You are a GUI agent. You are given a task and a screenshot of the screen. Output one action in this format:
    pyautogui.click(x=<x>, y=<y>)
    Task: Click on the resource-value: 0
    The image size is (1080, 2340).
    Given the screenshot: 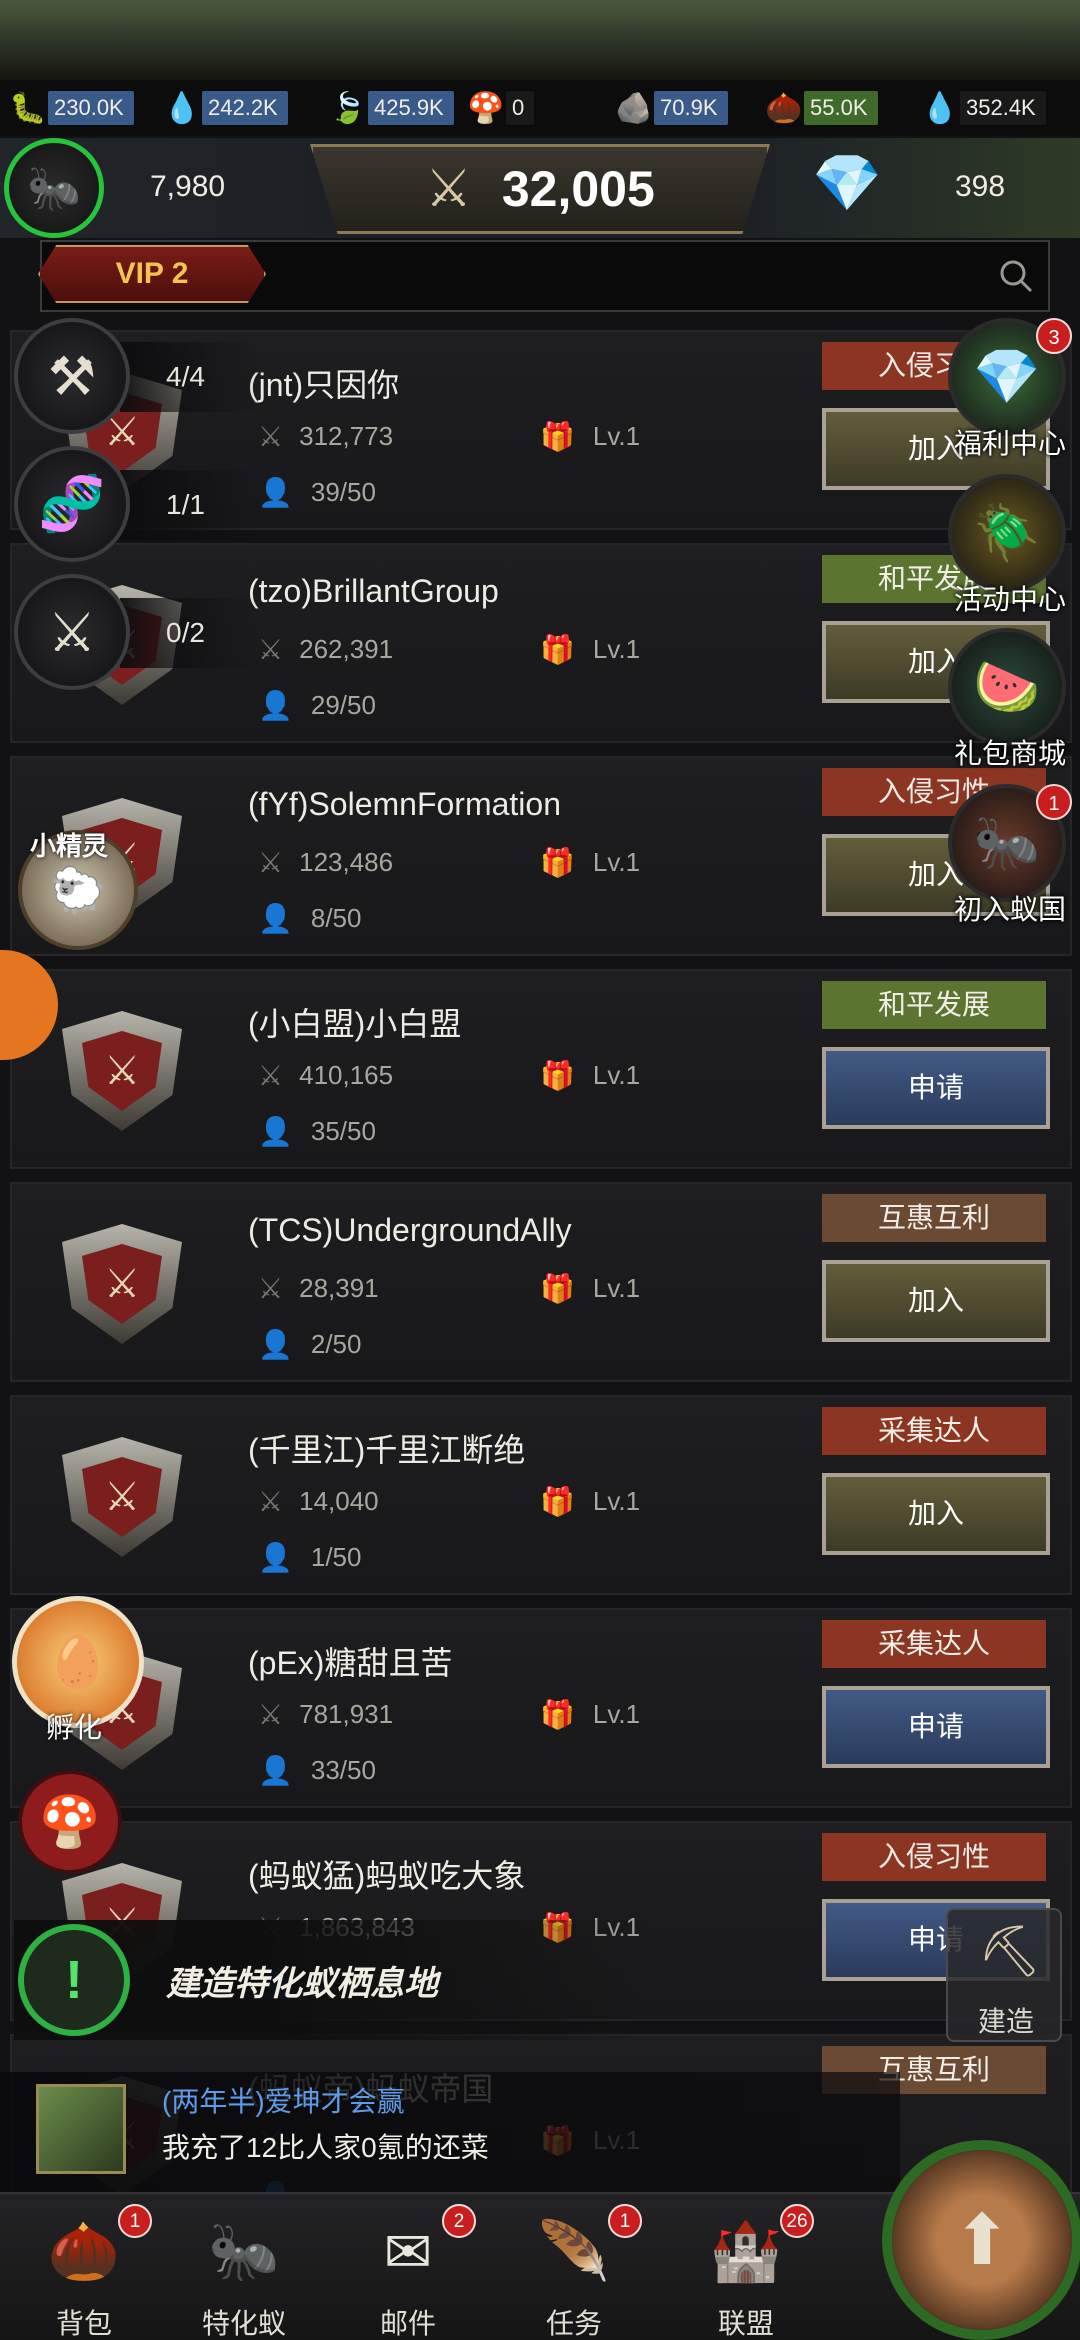 What is the action you would take?
    pyautogui.click(x=520, y=108)
    